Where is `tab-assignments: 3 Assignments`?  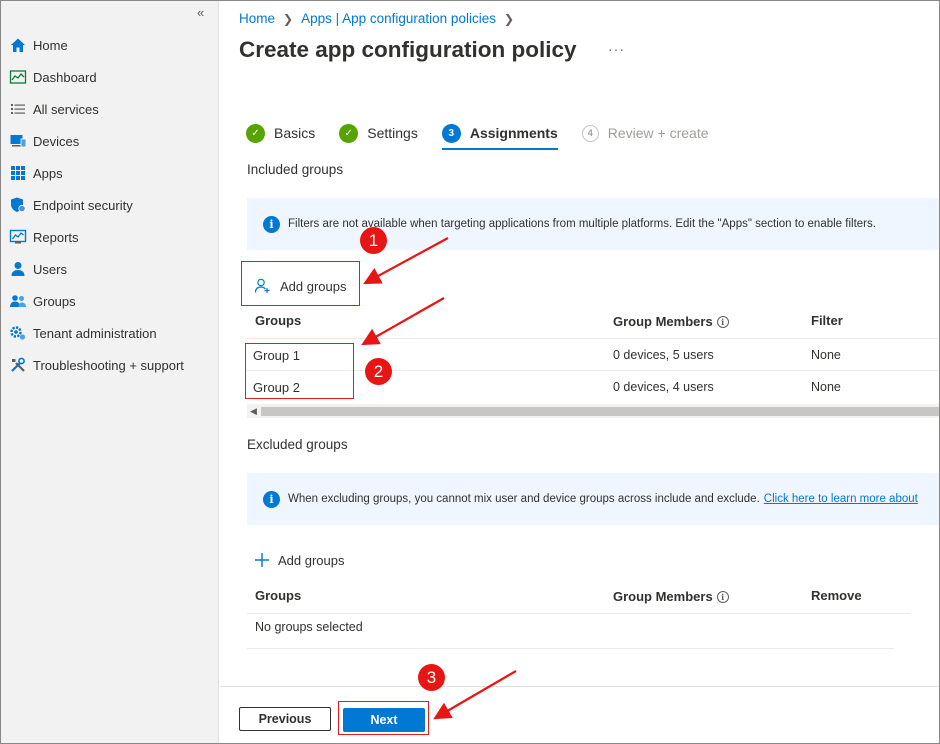 tab-assignments: 3 Assignments is located at coordinates (499, 134).